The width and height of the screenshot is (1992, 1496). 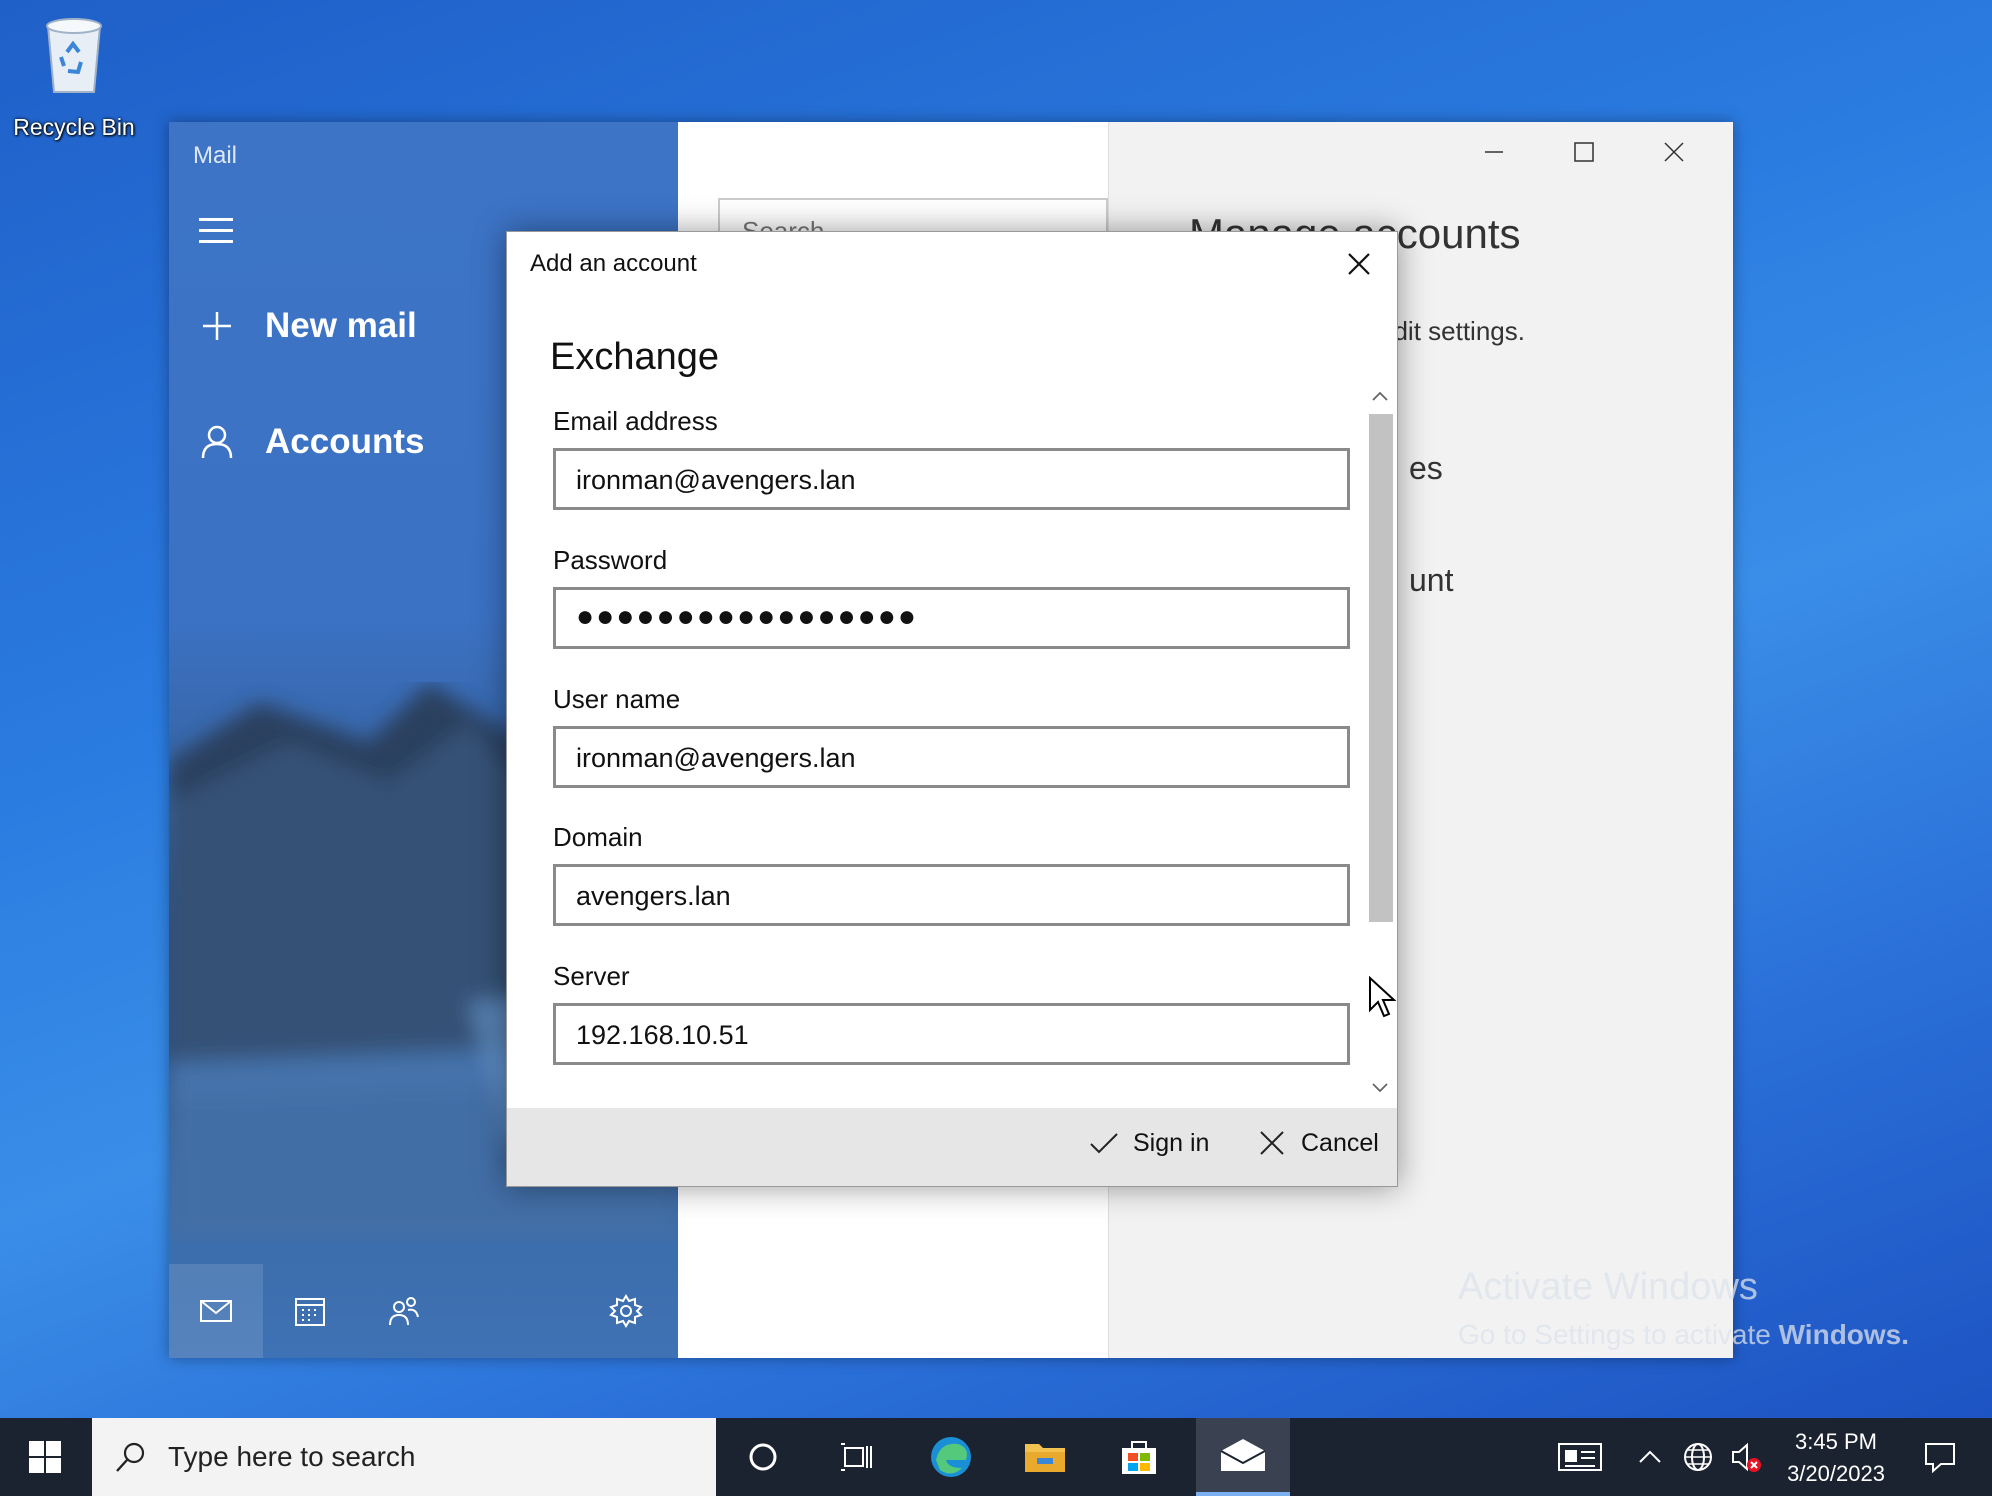 I want to click on news-icon, so click(x=1580, y=1457).